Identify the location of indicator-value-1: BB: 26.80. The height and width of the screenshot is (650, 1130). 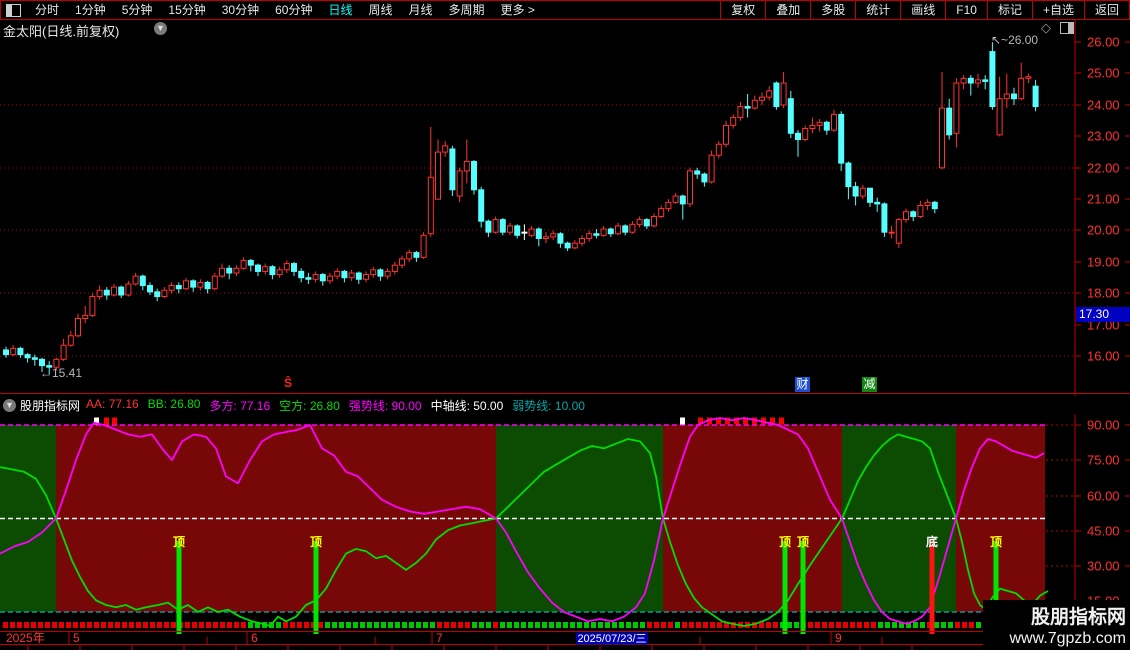
(174, 404).